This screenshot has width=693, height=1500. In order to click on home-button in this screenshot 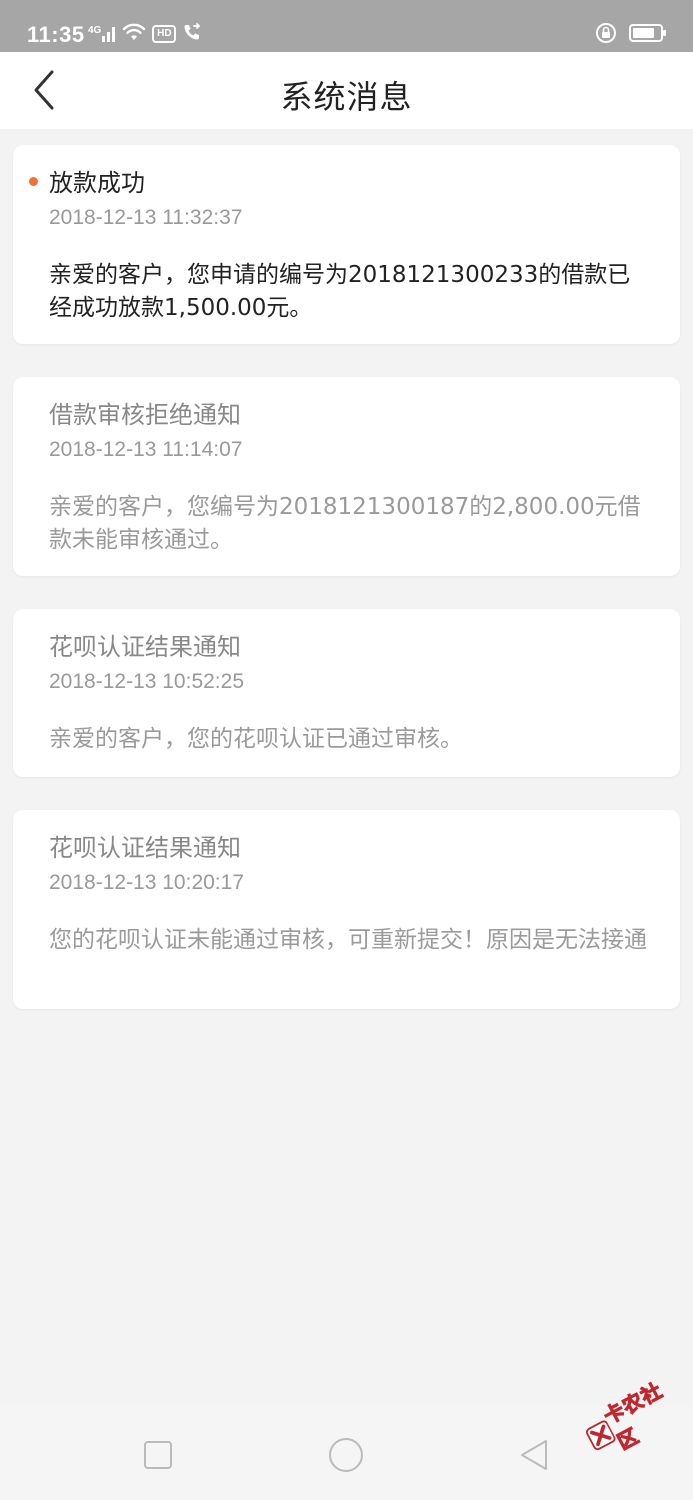, I will do `click(346, 1455)`.